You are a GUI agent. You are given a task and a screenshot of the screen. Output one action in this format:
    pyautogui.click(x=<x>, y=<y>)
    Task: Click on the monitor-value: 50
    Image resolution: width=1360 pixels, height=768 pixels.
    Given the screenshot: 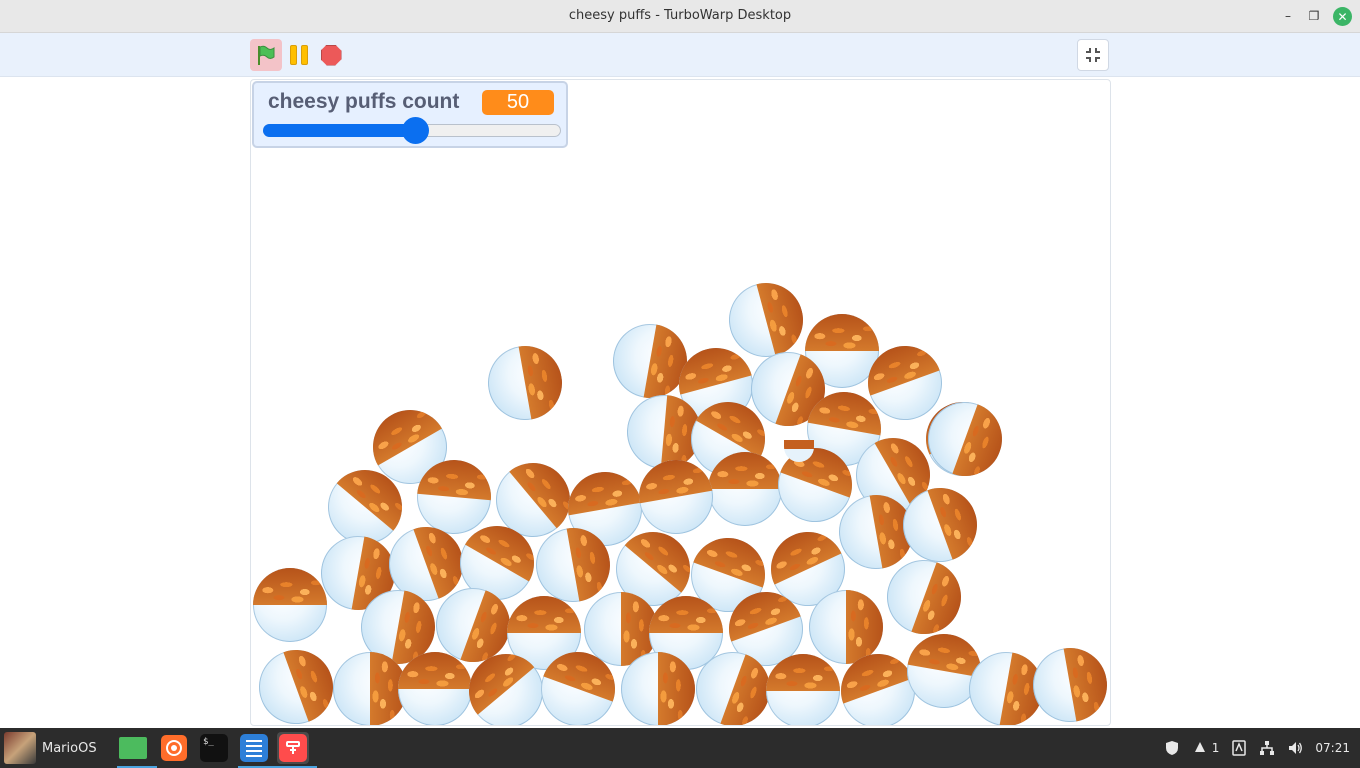 What is the action you would take?
    pyautogui.click(x=518, y=102)
    